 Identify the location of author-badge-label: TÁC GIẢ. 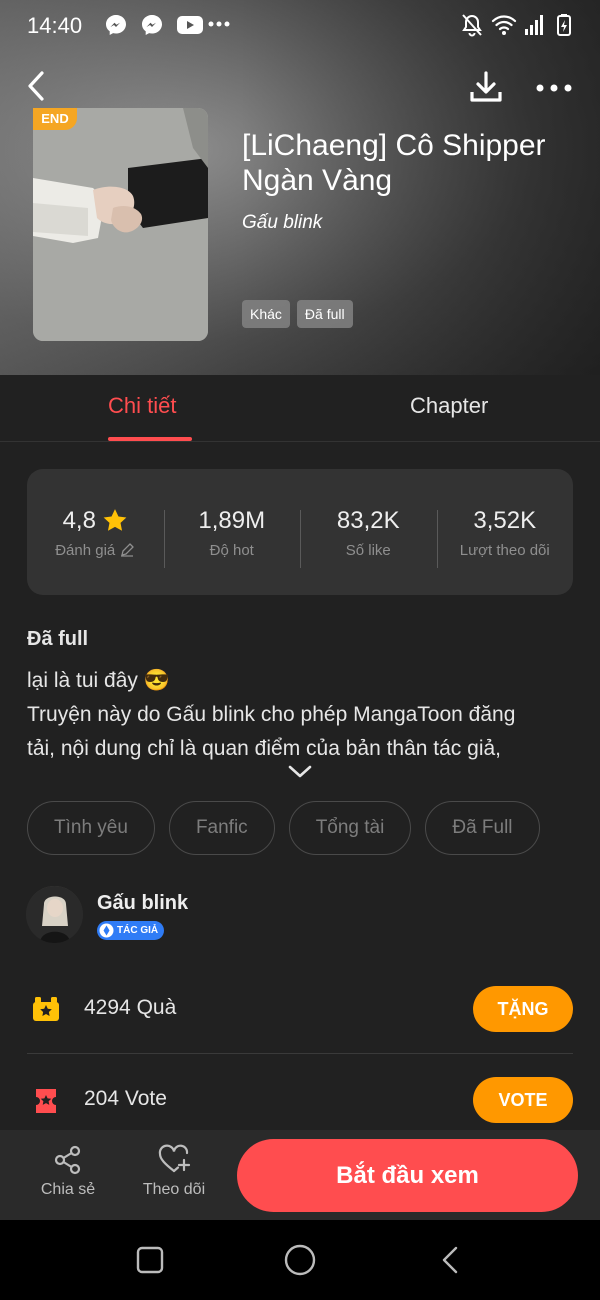
(138, 930).